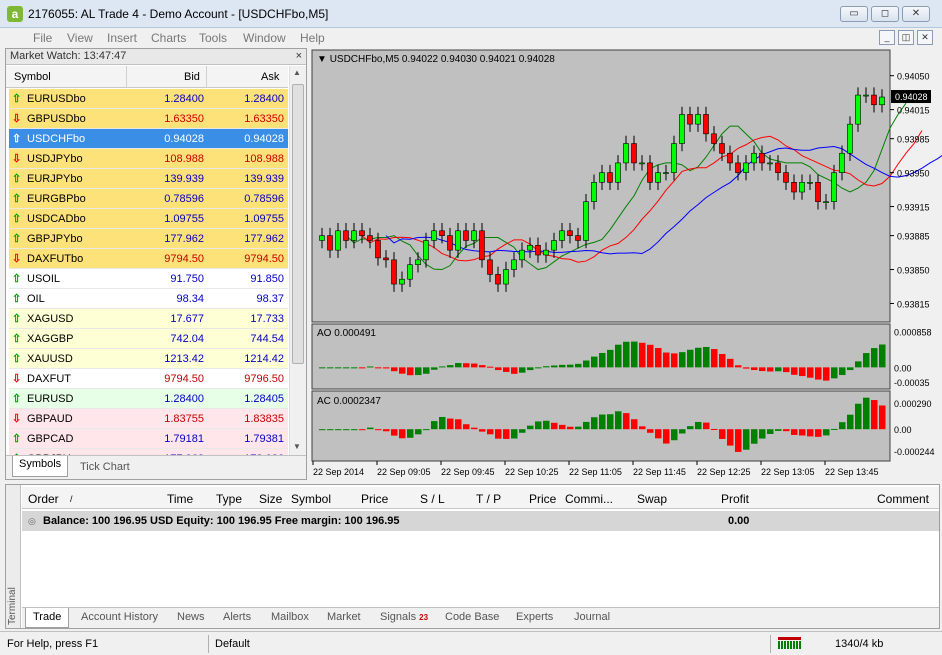 The width and height of the screenshot is (942, 655). Describe the element at coordinates (148, 99) in the screenshot. I see `symbol-row: ⇧ EURUSDbo 1.28400 1.28400` at that location.